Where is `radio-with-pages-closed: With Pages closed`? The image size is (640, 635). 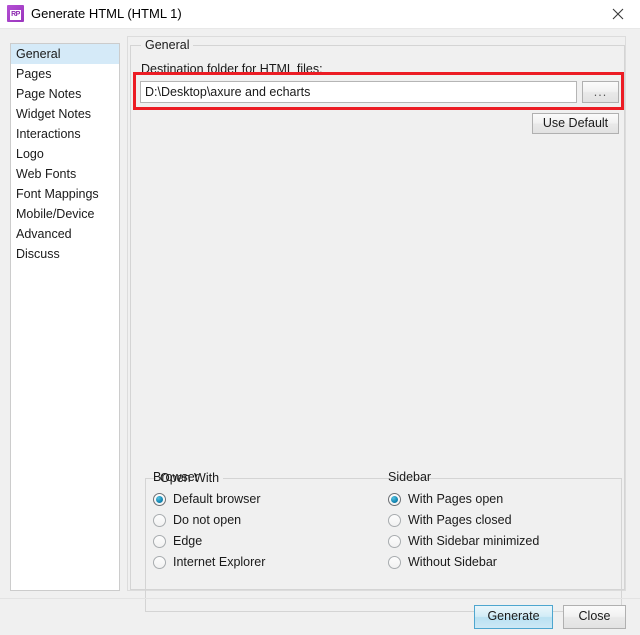
radio-with-pages-closed: With Pages closed is located at coordinates (450, 520).